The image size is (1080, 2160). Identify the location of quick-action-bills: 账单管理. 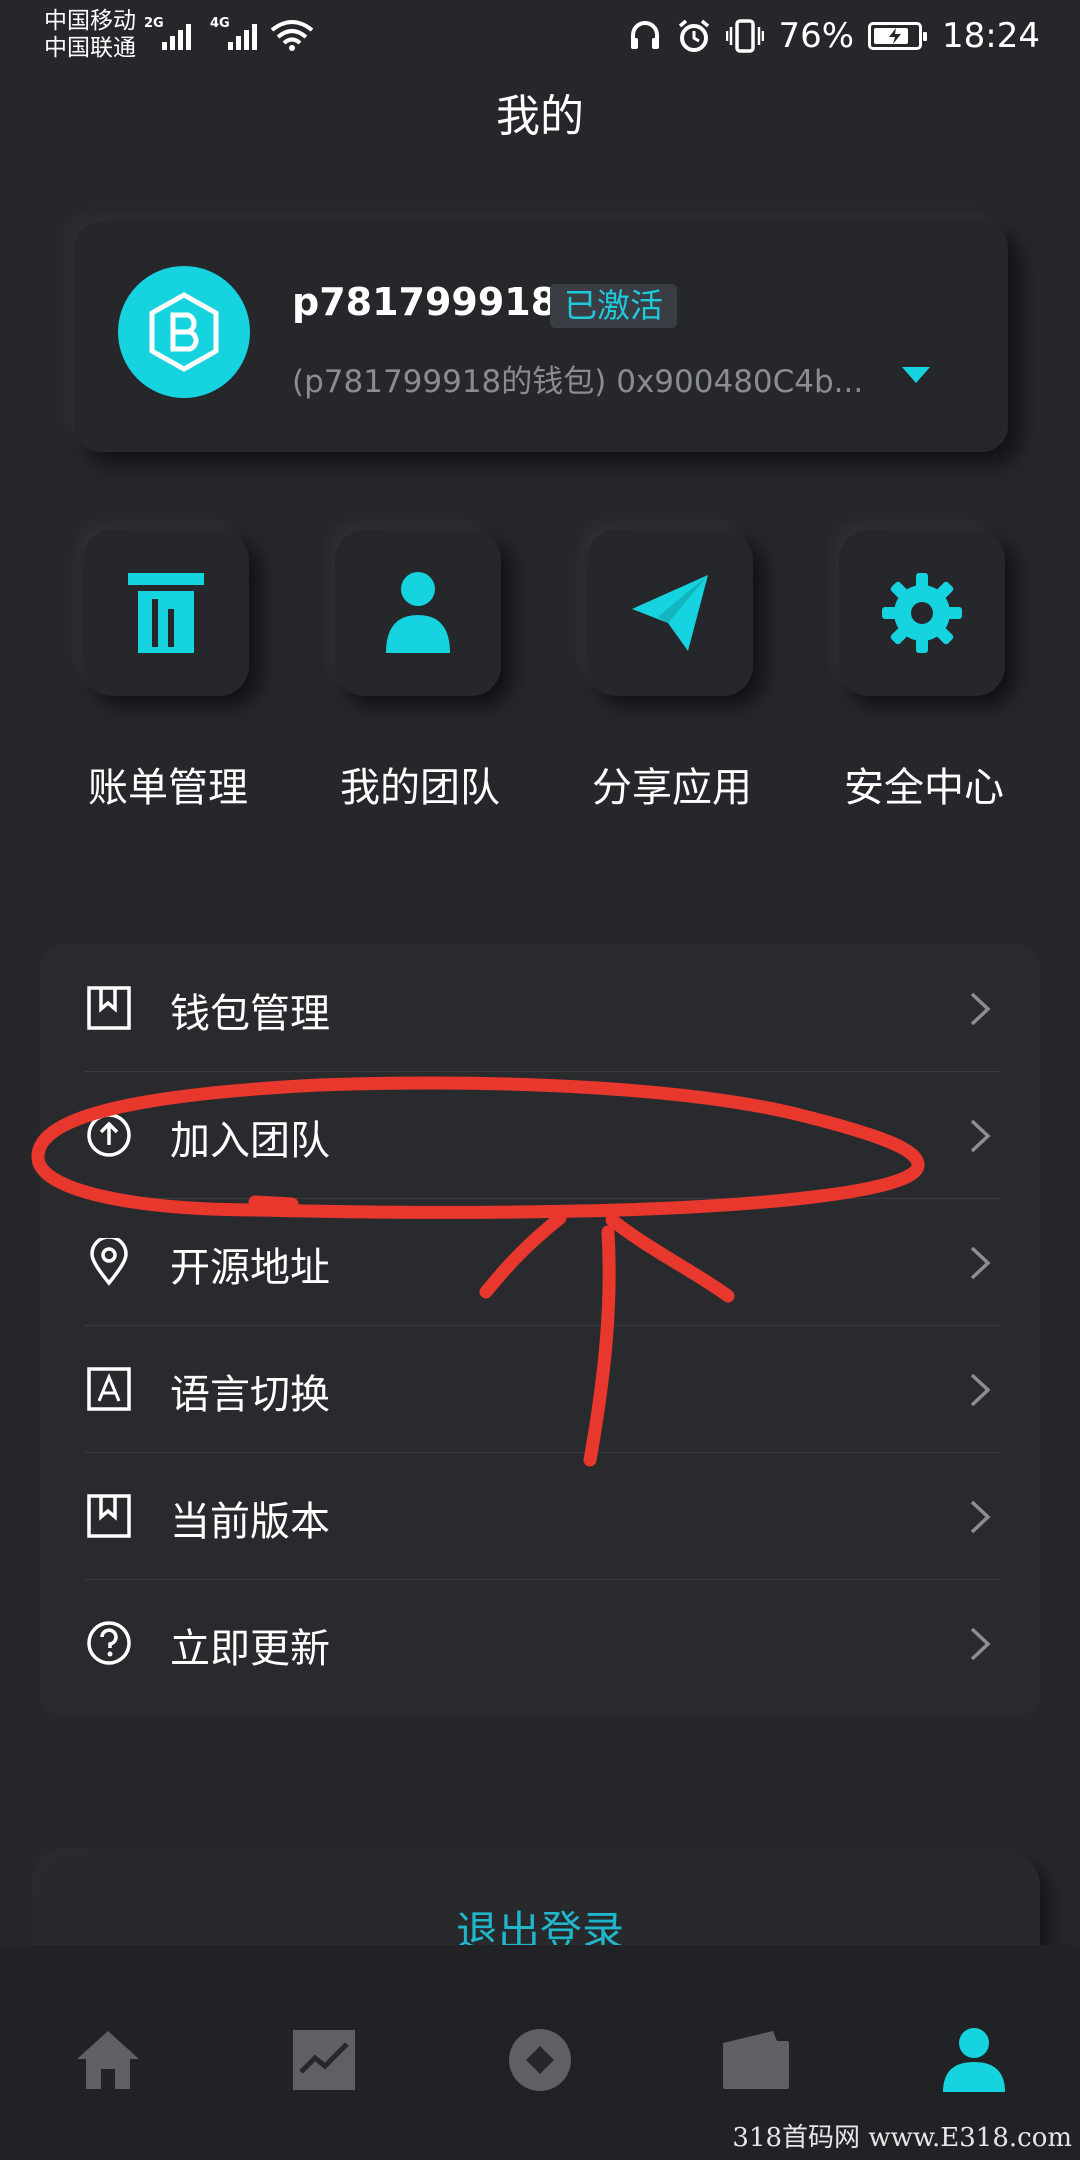
(168, 675).